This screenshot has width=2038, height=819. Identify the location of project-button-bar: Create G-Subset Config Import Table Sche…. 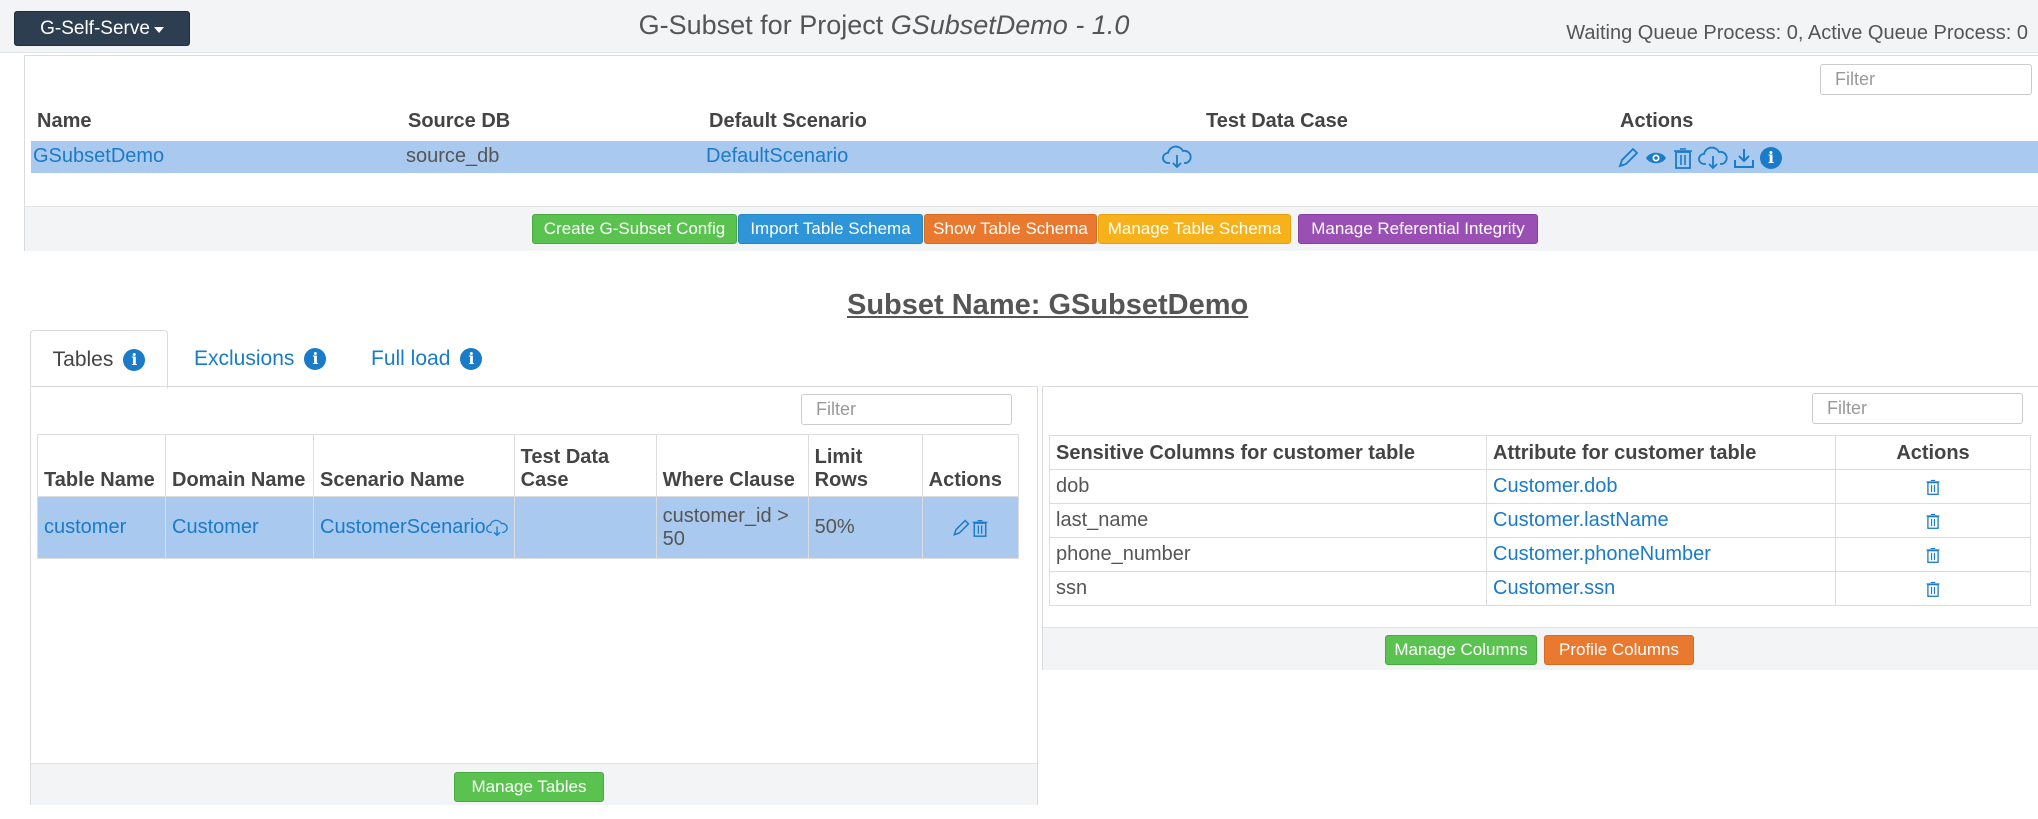
(1031, 228).